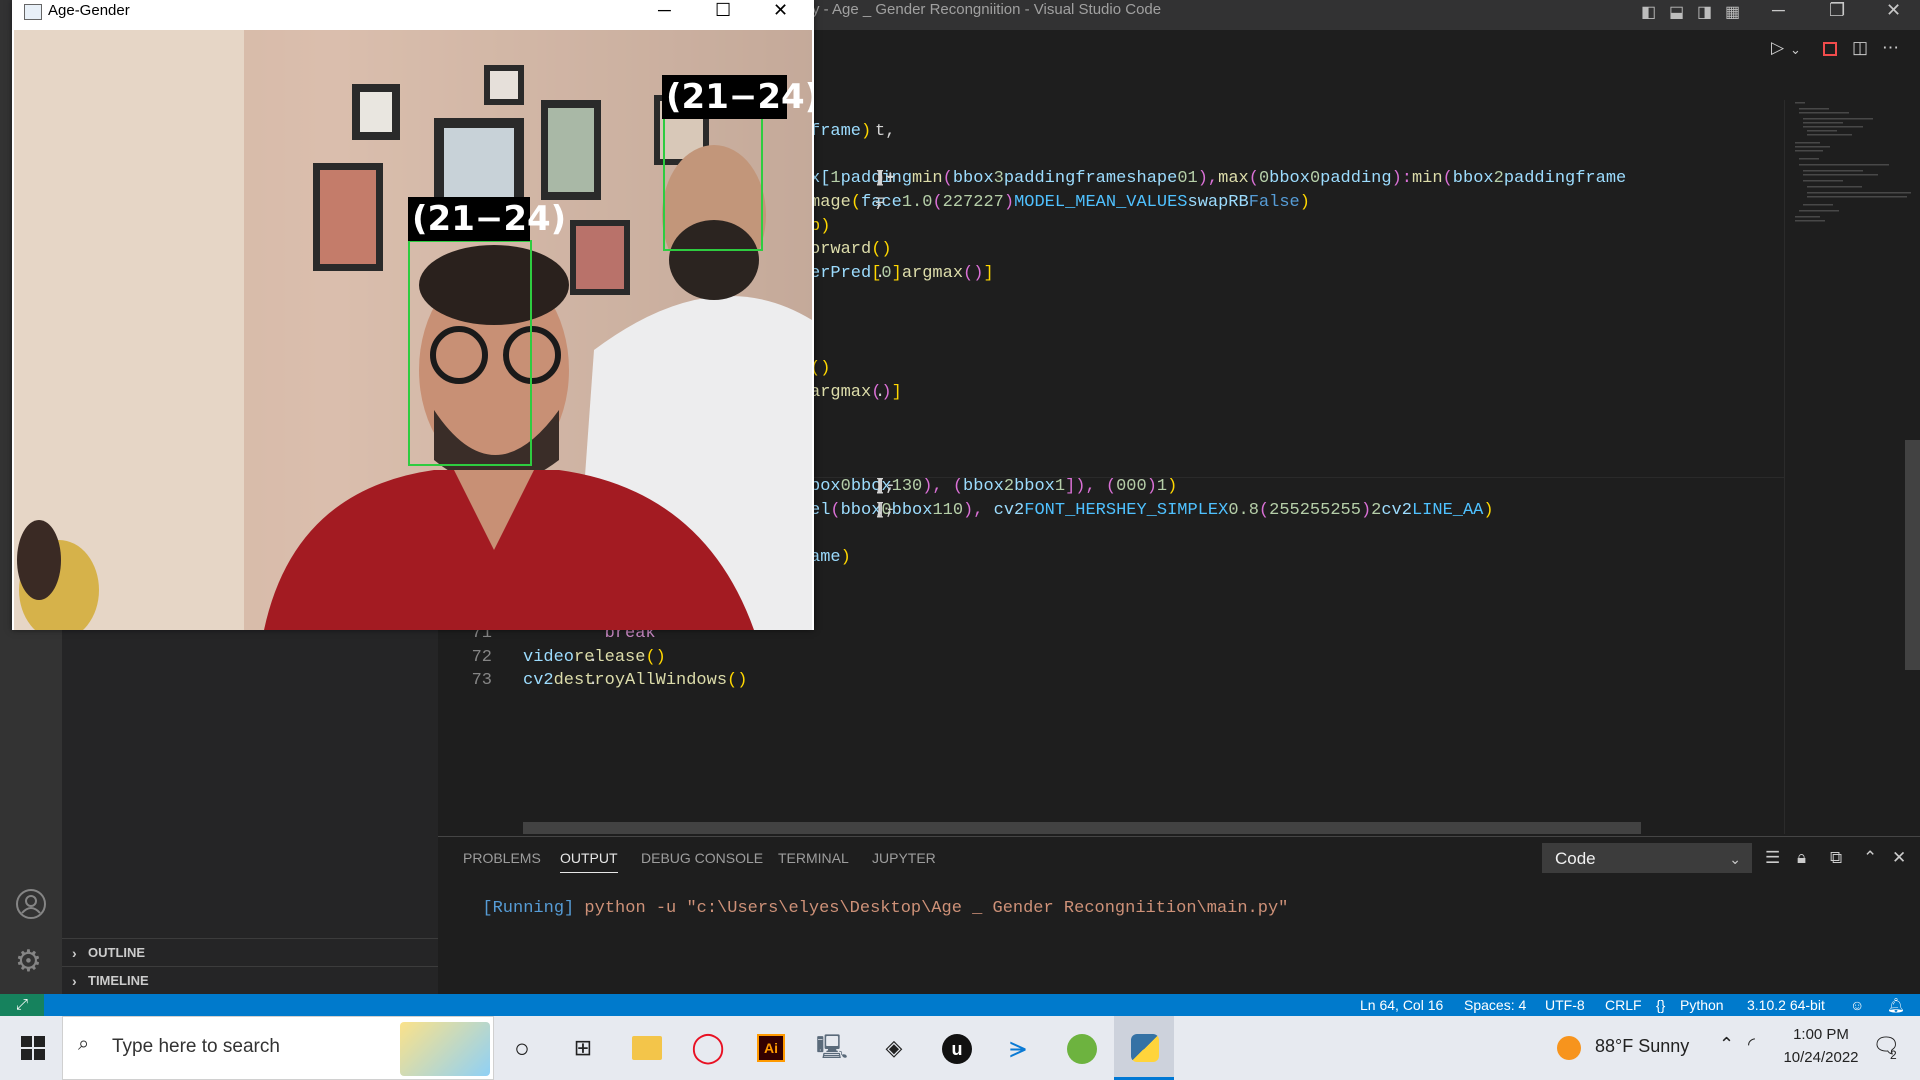  I want to click on network-drive-icon: 🖳︎, so click(832, 1048).